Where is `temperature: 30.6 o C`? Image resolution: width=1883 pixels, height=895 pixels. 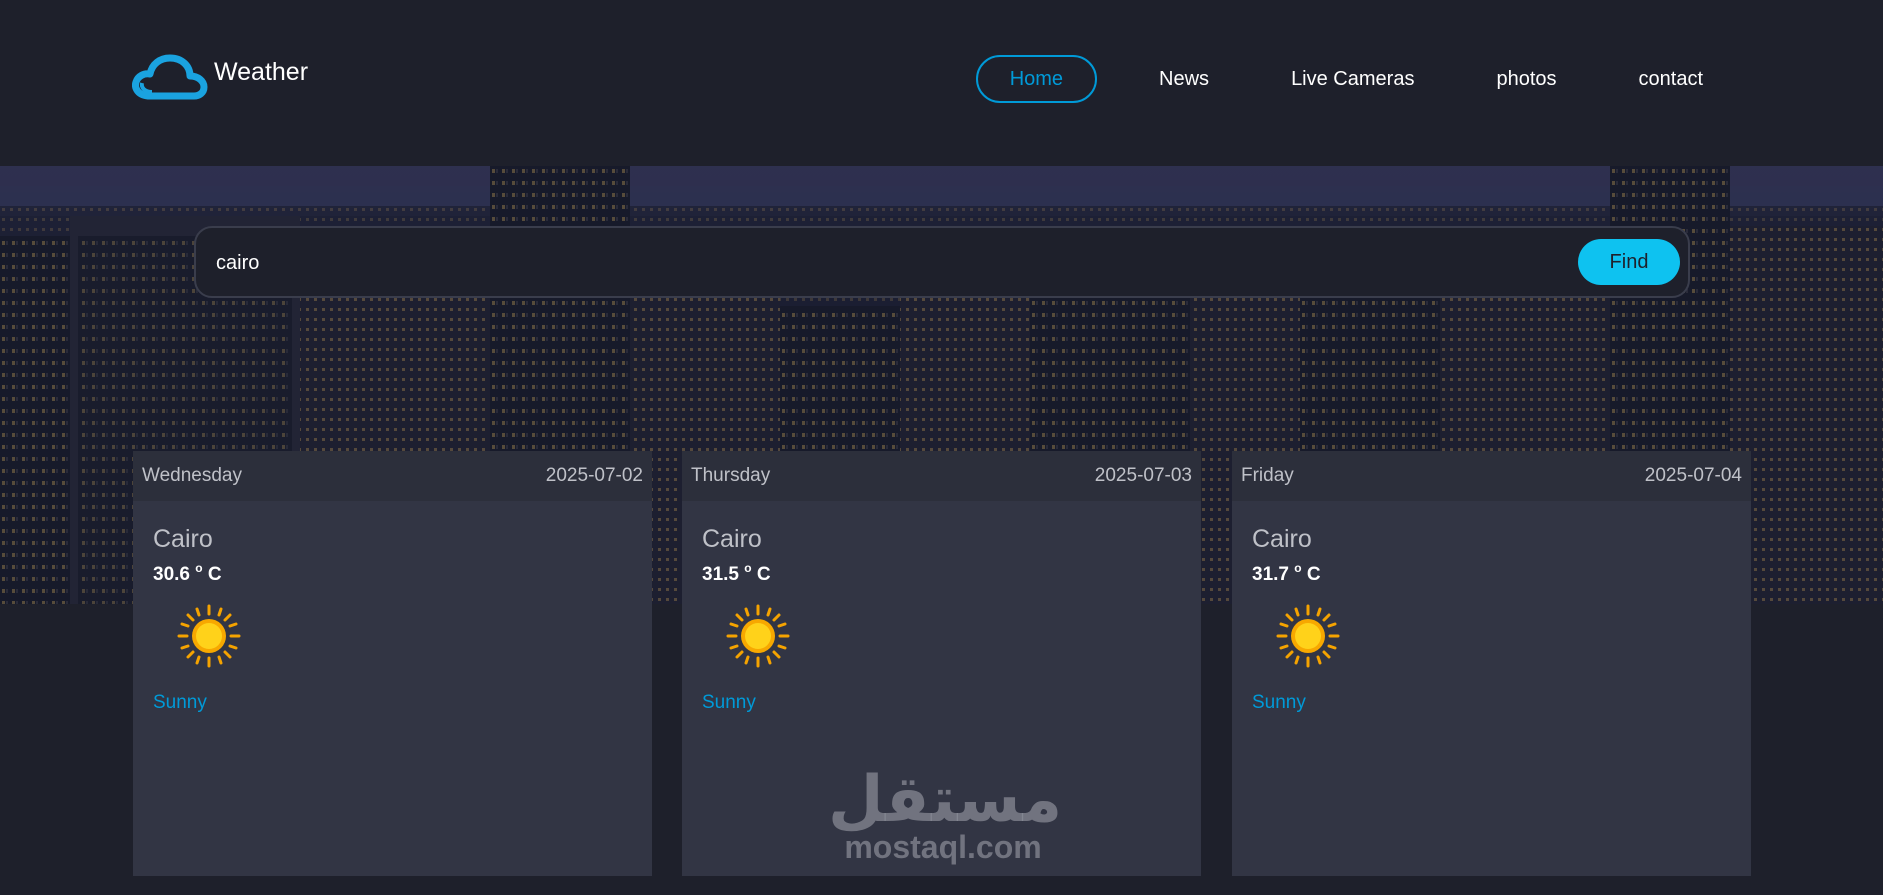
temperature: 30.6 o C is located at coordinates (187, 573).